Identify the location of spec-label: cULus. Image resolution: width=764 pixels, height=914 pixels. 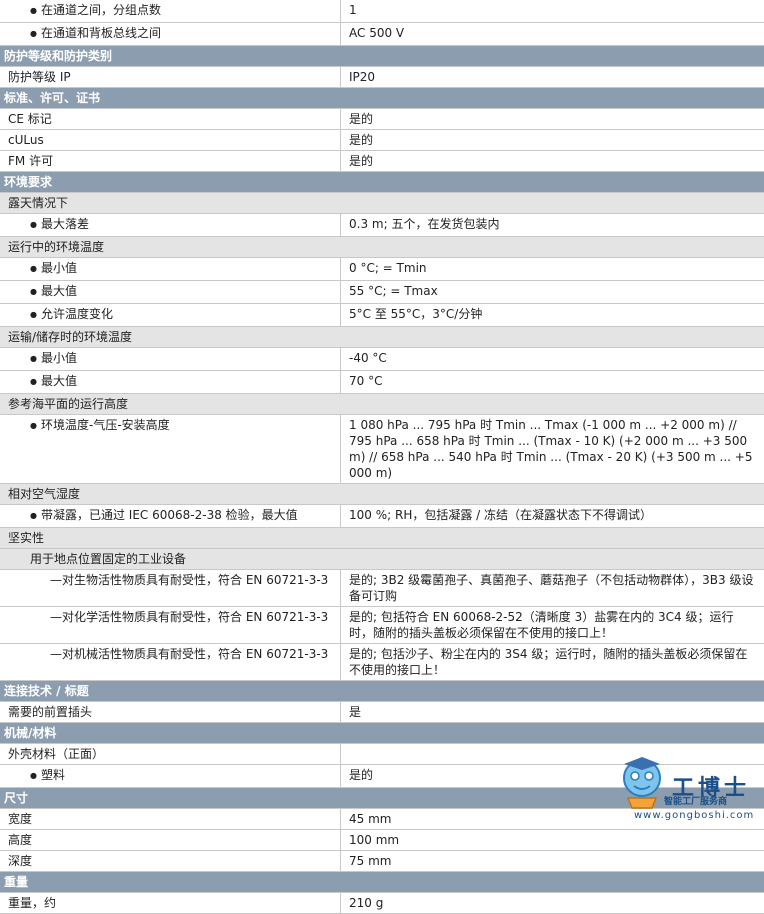
(26, 140).